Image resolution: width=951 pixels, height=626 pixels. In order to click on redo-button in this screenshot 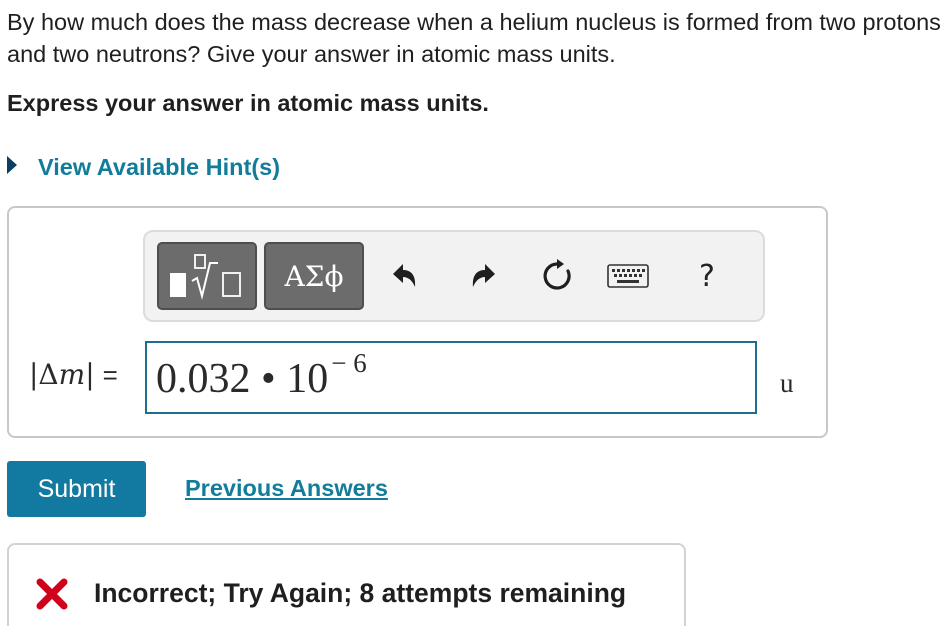, I will do `click(483, 276)`.